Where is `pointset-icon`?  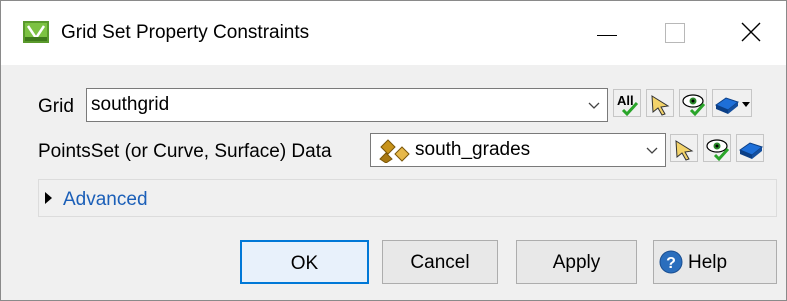
pointset-icon is located at coordinates (394, 151).